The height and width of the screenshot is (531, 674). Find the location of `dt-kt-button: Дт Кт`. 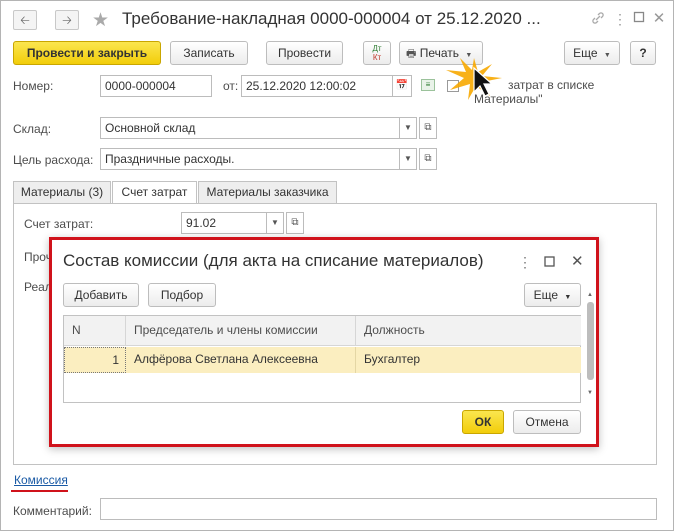

dt-kt-button: Дт Кт is located at coordinates (377, 53).